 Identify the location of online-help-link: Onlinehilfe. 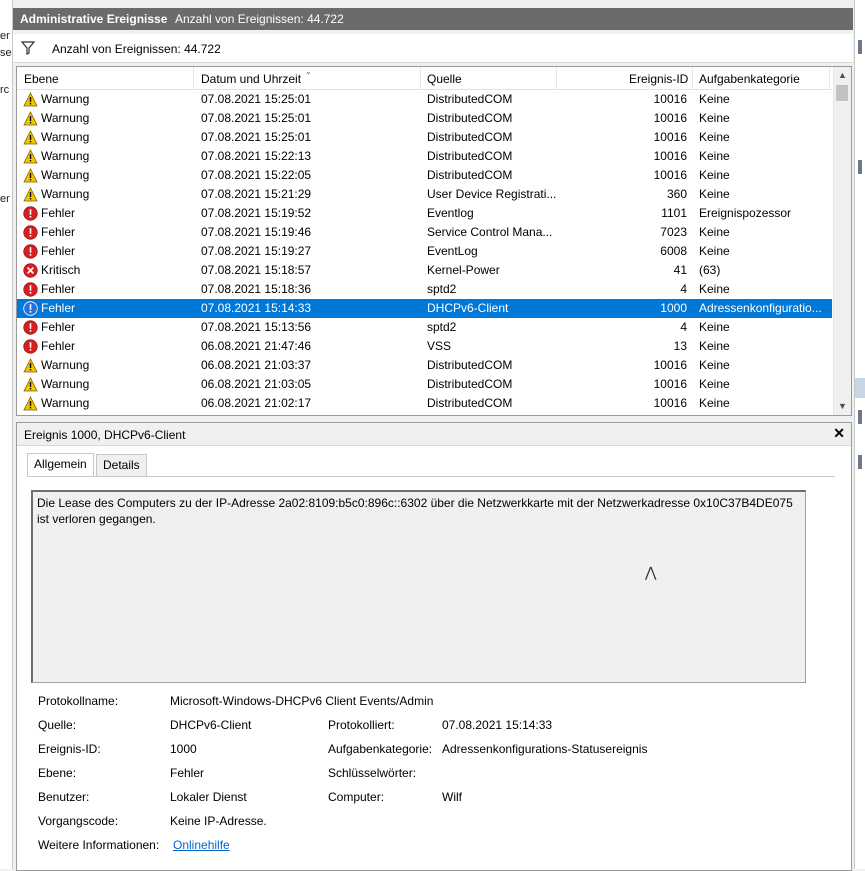
(201, 845).